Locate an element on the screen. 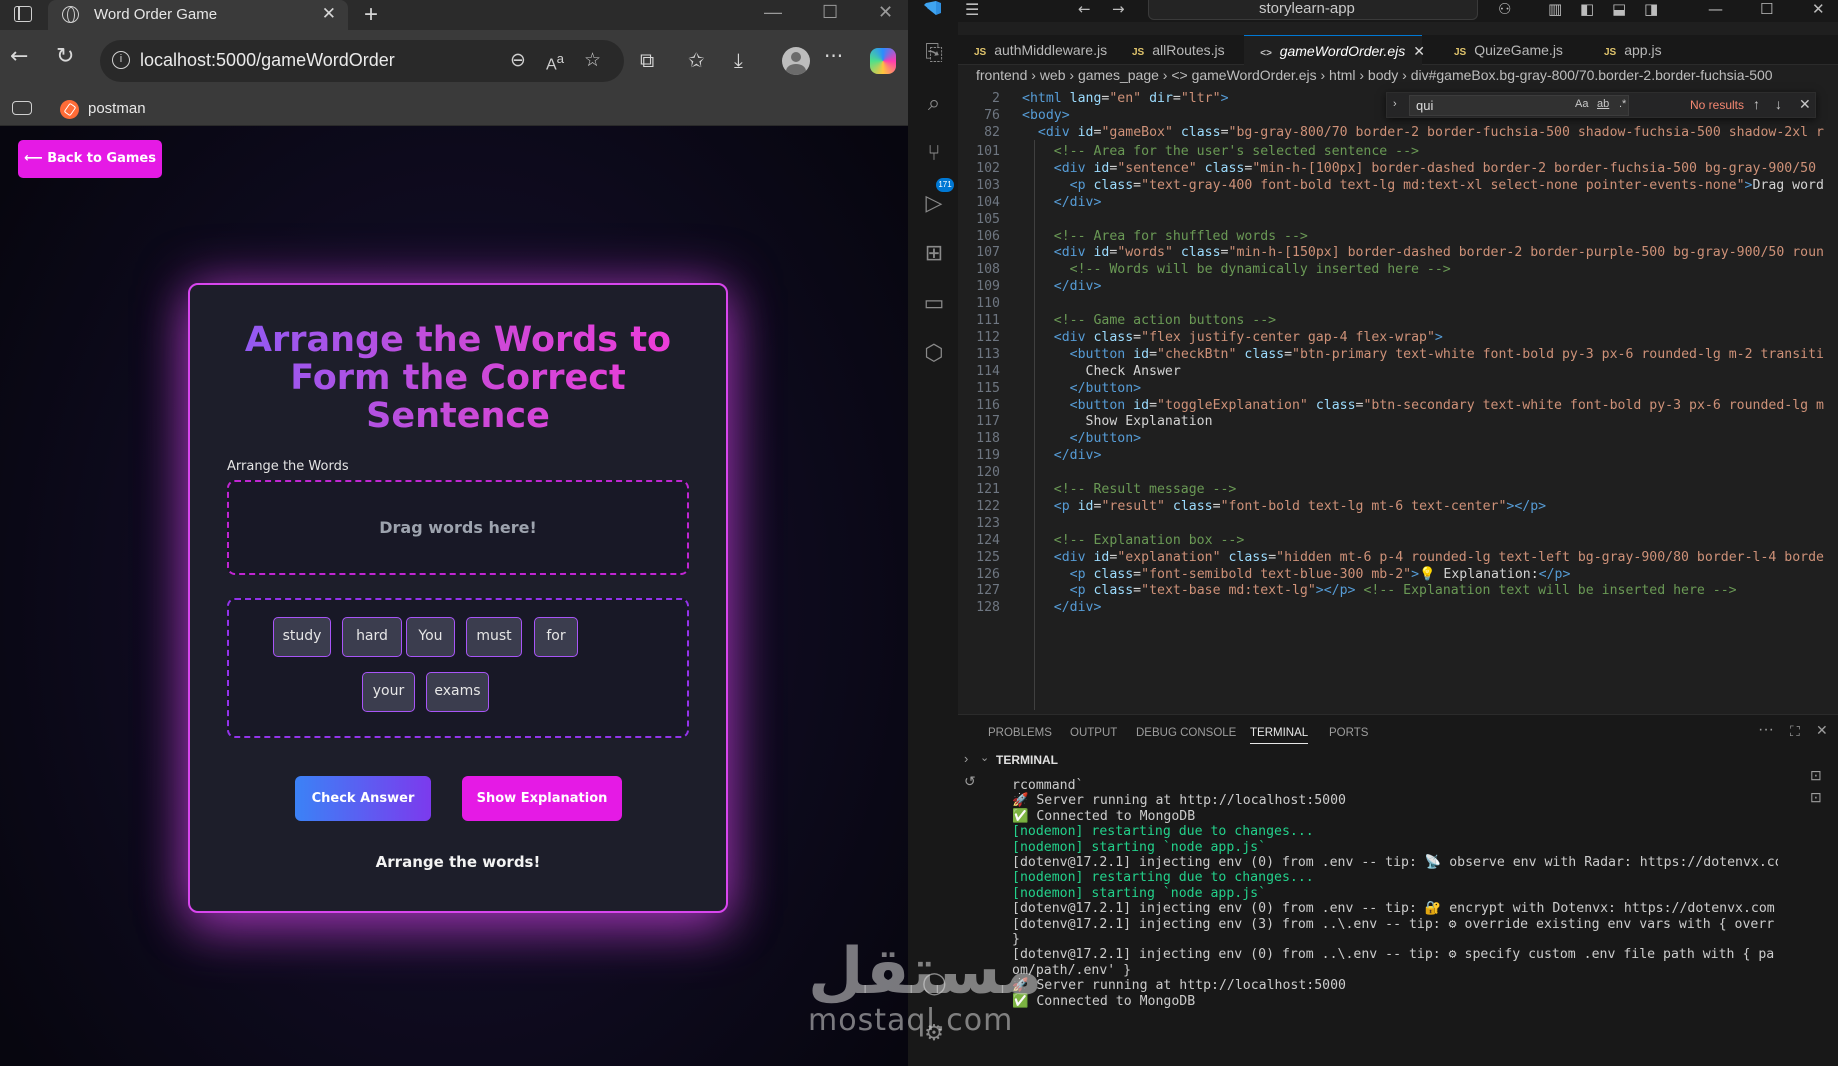 The height and width of the screenshot is (1066, 1838). browser-tab-bar: Word Order Game ✕ + — ☐ ✕ is located at coordinates (454, 15).